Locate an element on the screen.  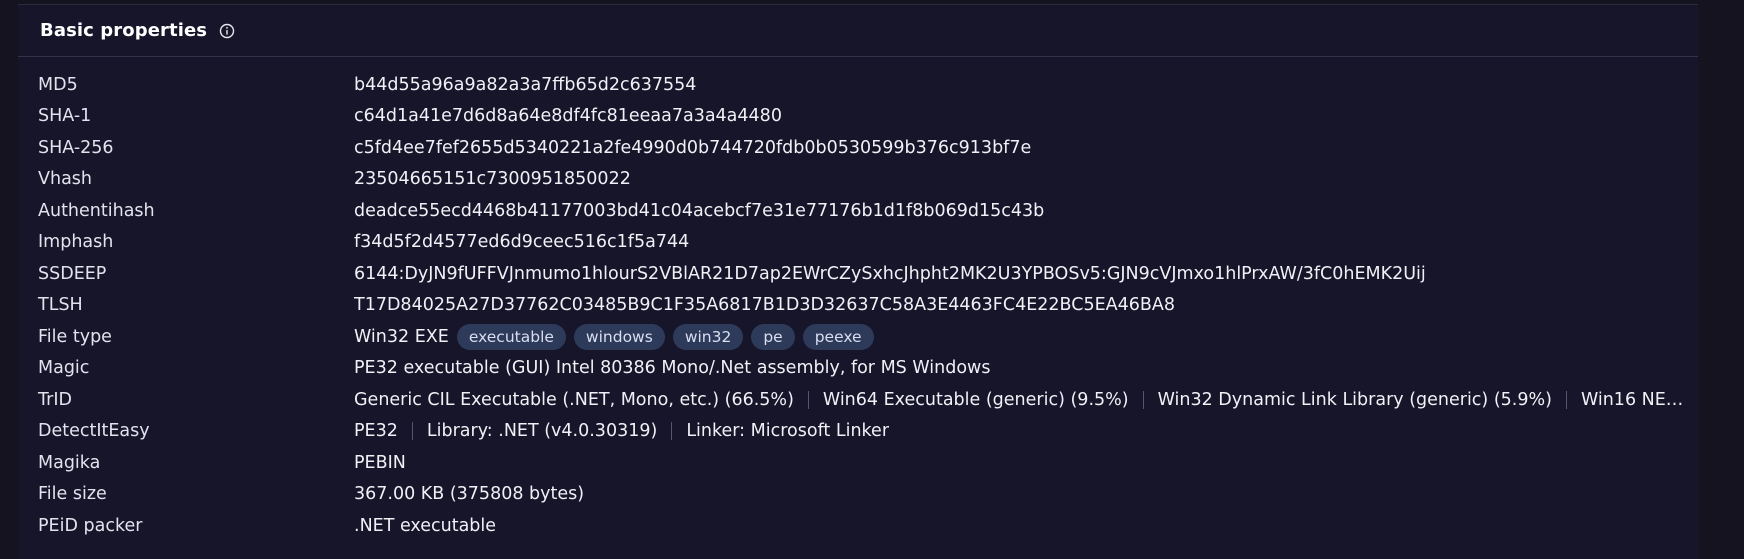
property-label: Magika is located at coordinates (69, 462).